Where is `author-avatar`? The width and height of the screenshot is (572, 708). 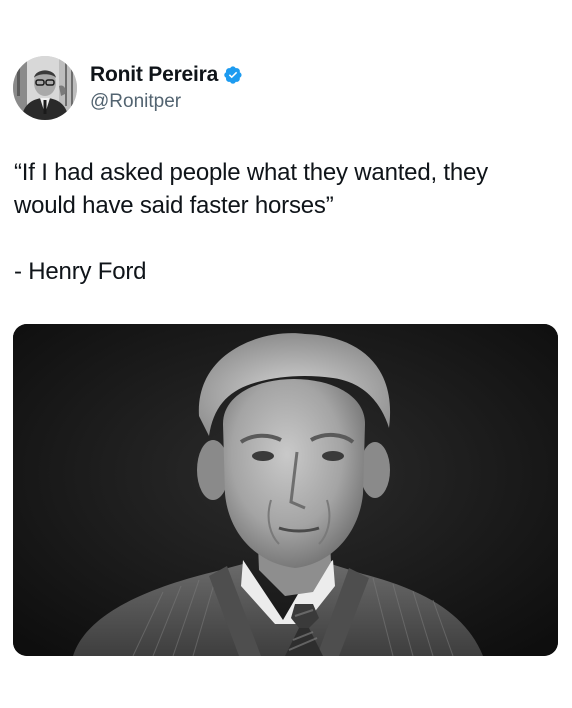 author-avatar is located at coordinates (45, 88).